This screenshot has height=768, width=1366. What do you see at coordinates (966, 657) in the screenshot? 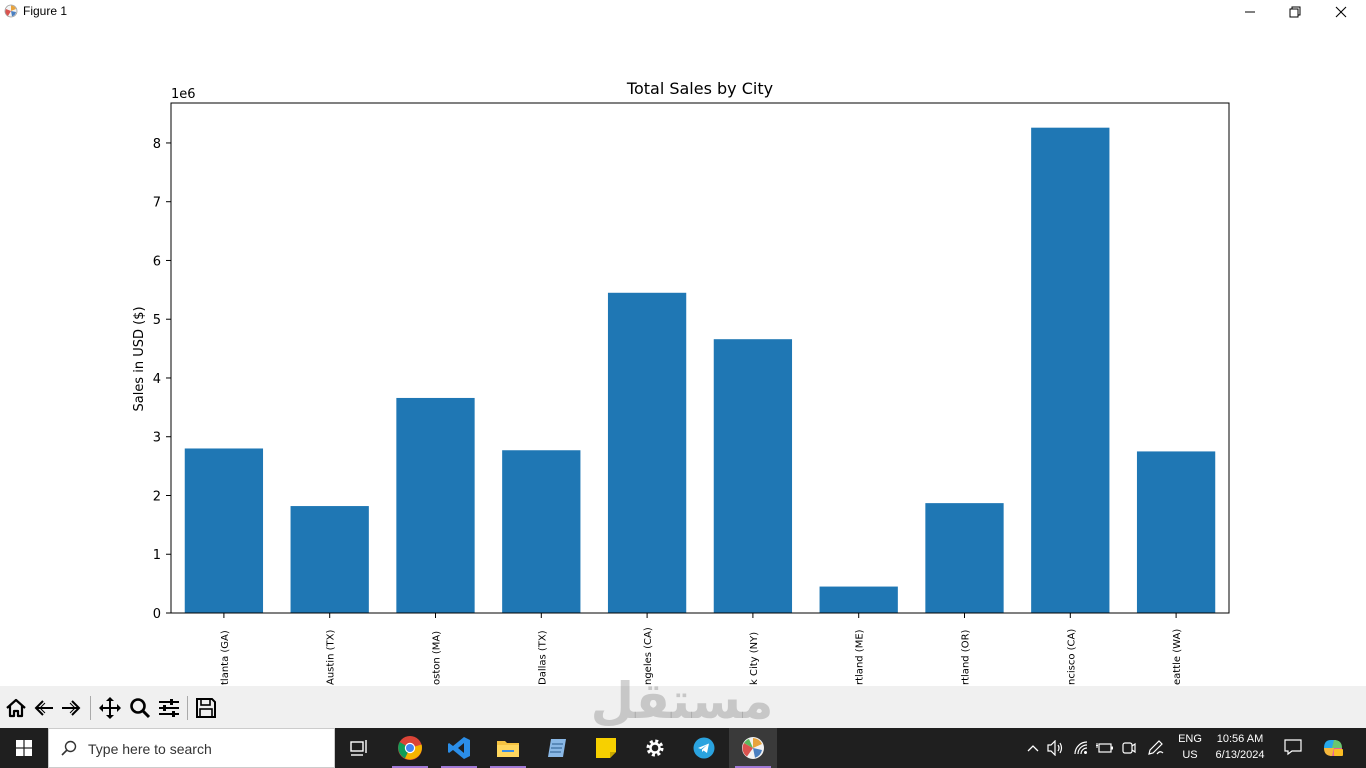
I see `x-tick-label: rtland (OR)` at bounding box center [966, 657].